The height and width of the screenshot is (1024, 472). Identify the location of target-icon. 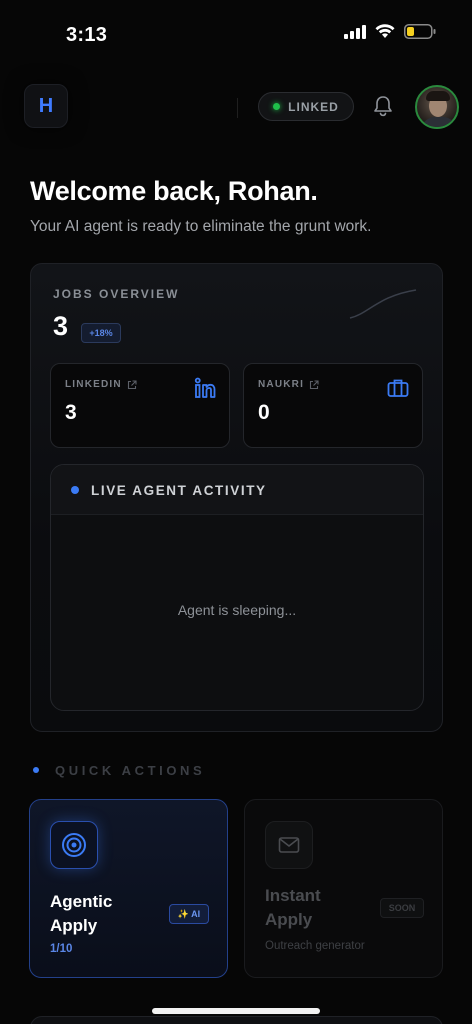
(74, 845).